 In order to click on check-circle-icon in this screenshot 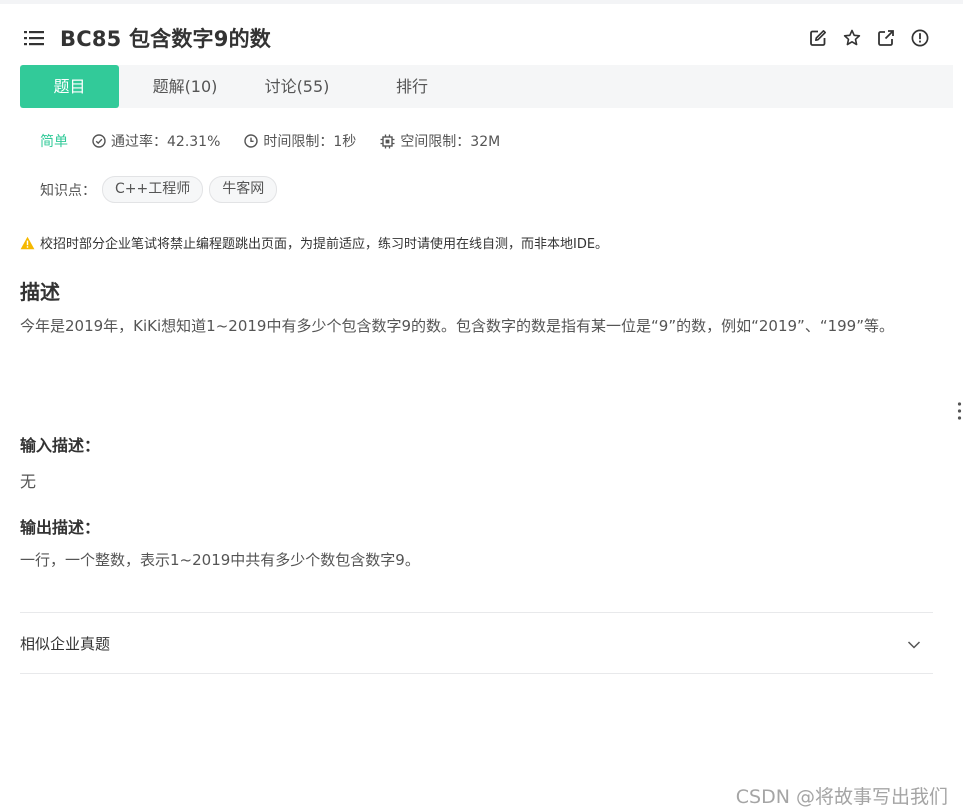, I will do `click(99, 141)`.